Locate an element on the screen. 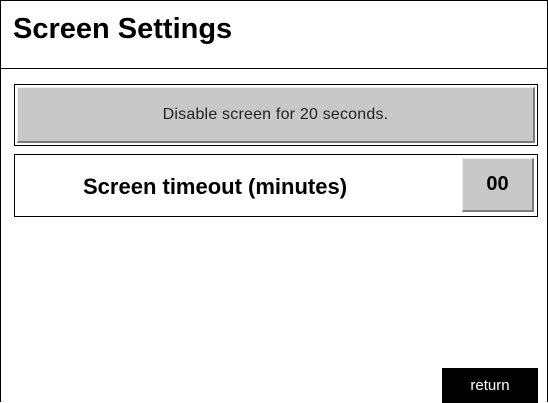 The width and height of the screenshot is (548, 403). screen-timeout-label: Screen timeout (minutes) is located at coordinates (215, 186).